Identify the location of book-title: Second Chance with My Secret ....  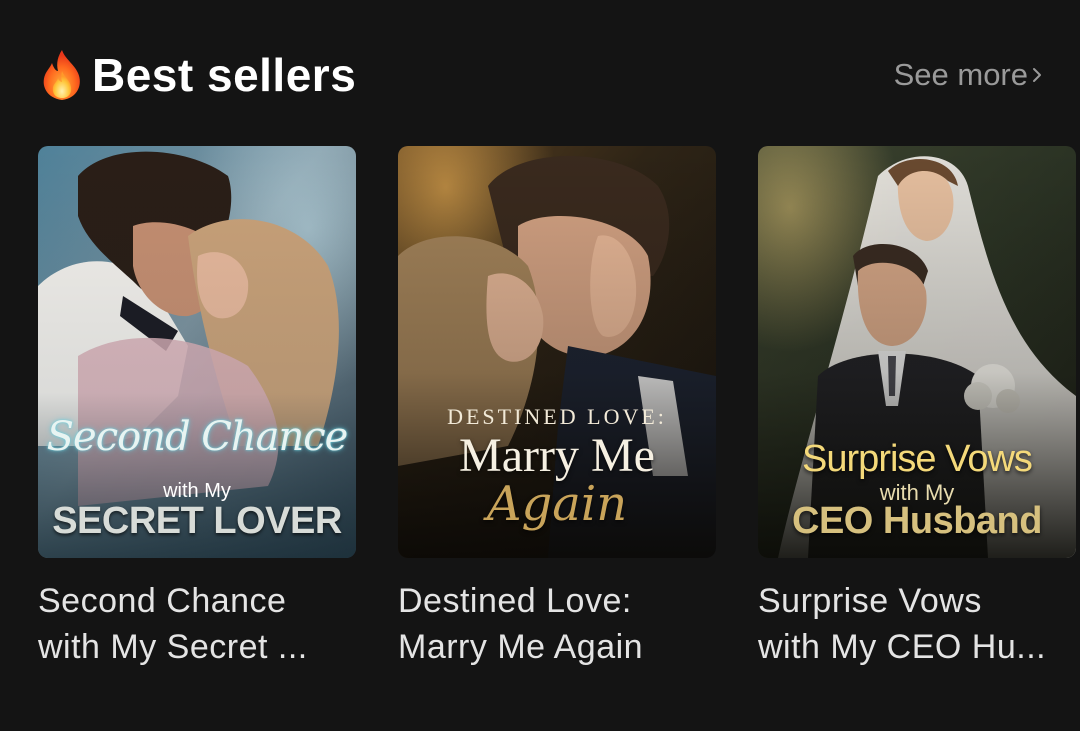
(197, 624).